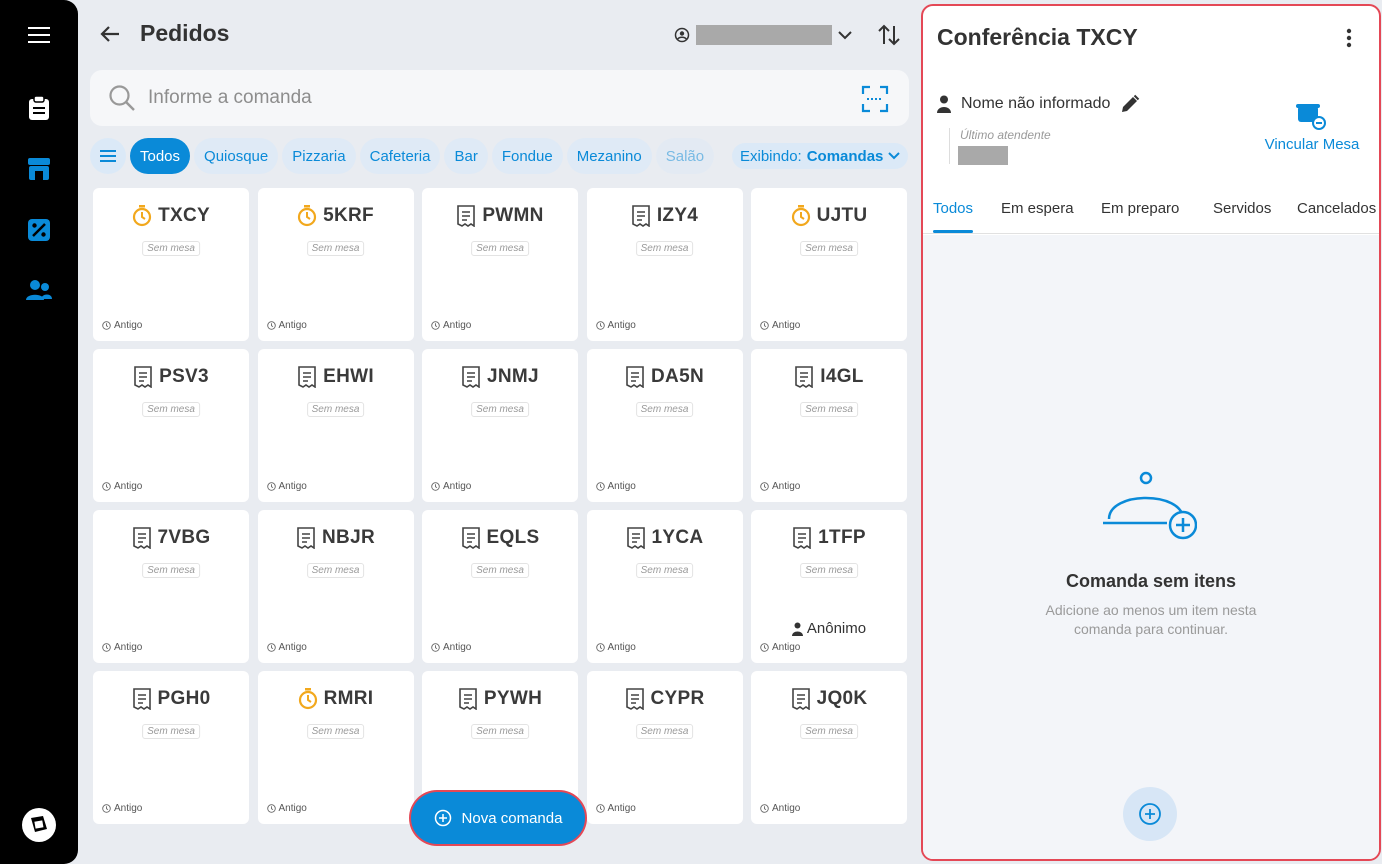  Describe the element at coordinates (1130, 104) in the screenshot. I see `edit-pencil-icon` at that location.